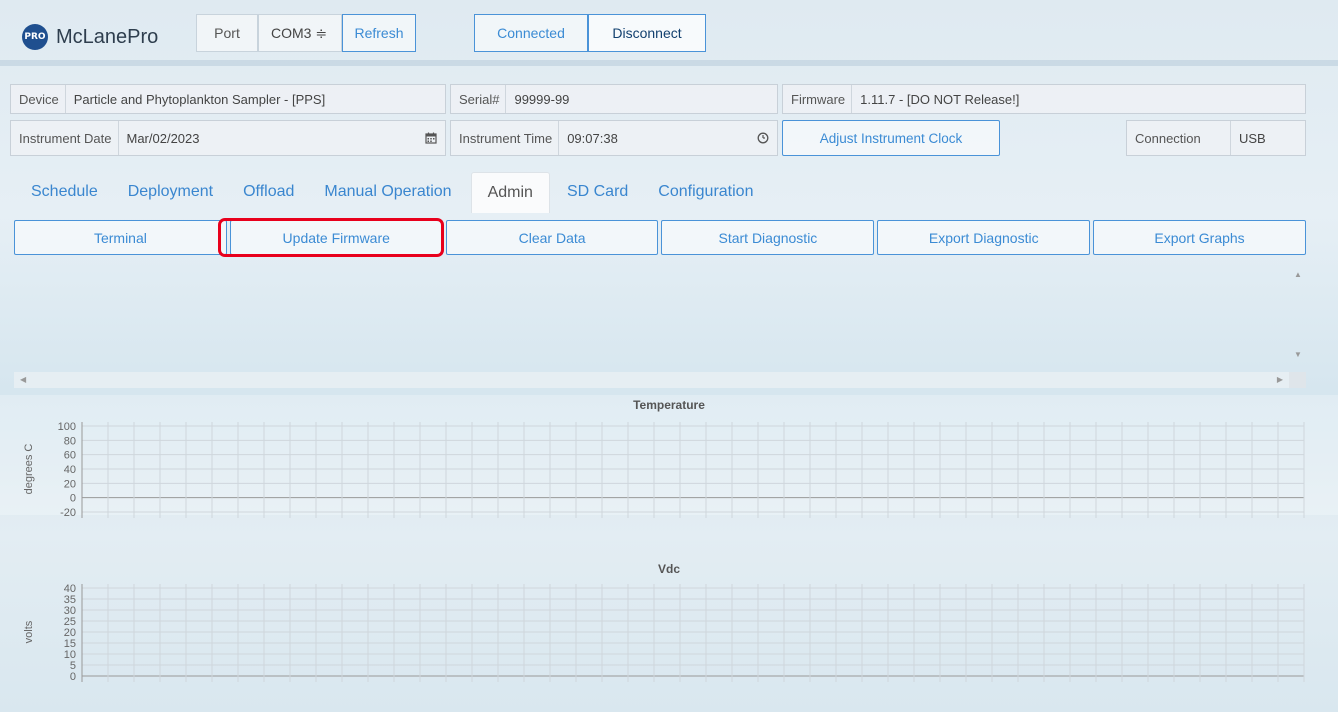 This screenshot has width=1338, height=712. I want to click on time-box: Instrument Time 09:07:38, so click(614, 138).